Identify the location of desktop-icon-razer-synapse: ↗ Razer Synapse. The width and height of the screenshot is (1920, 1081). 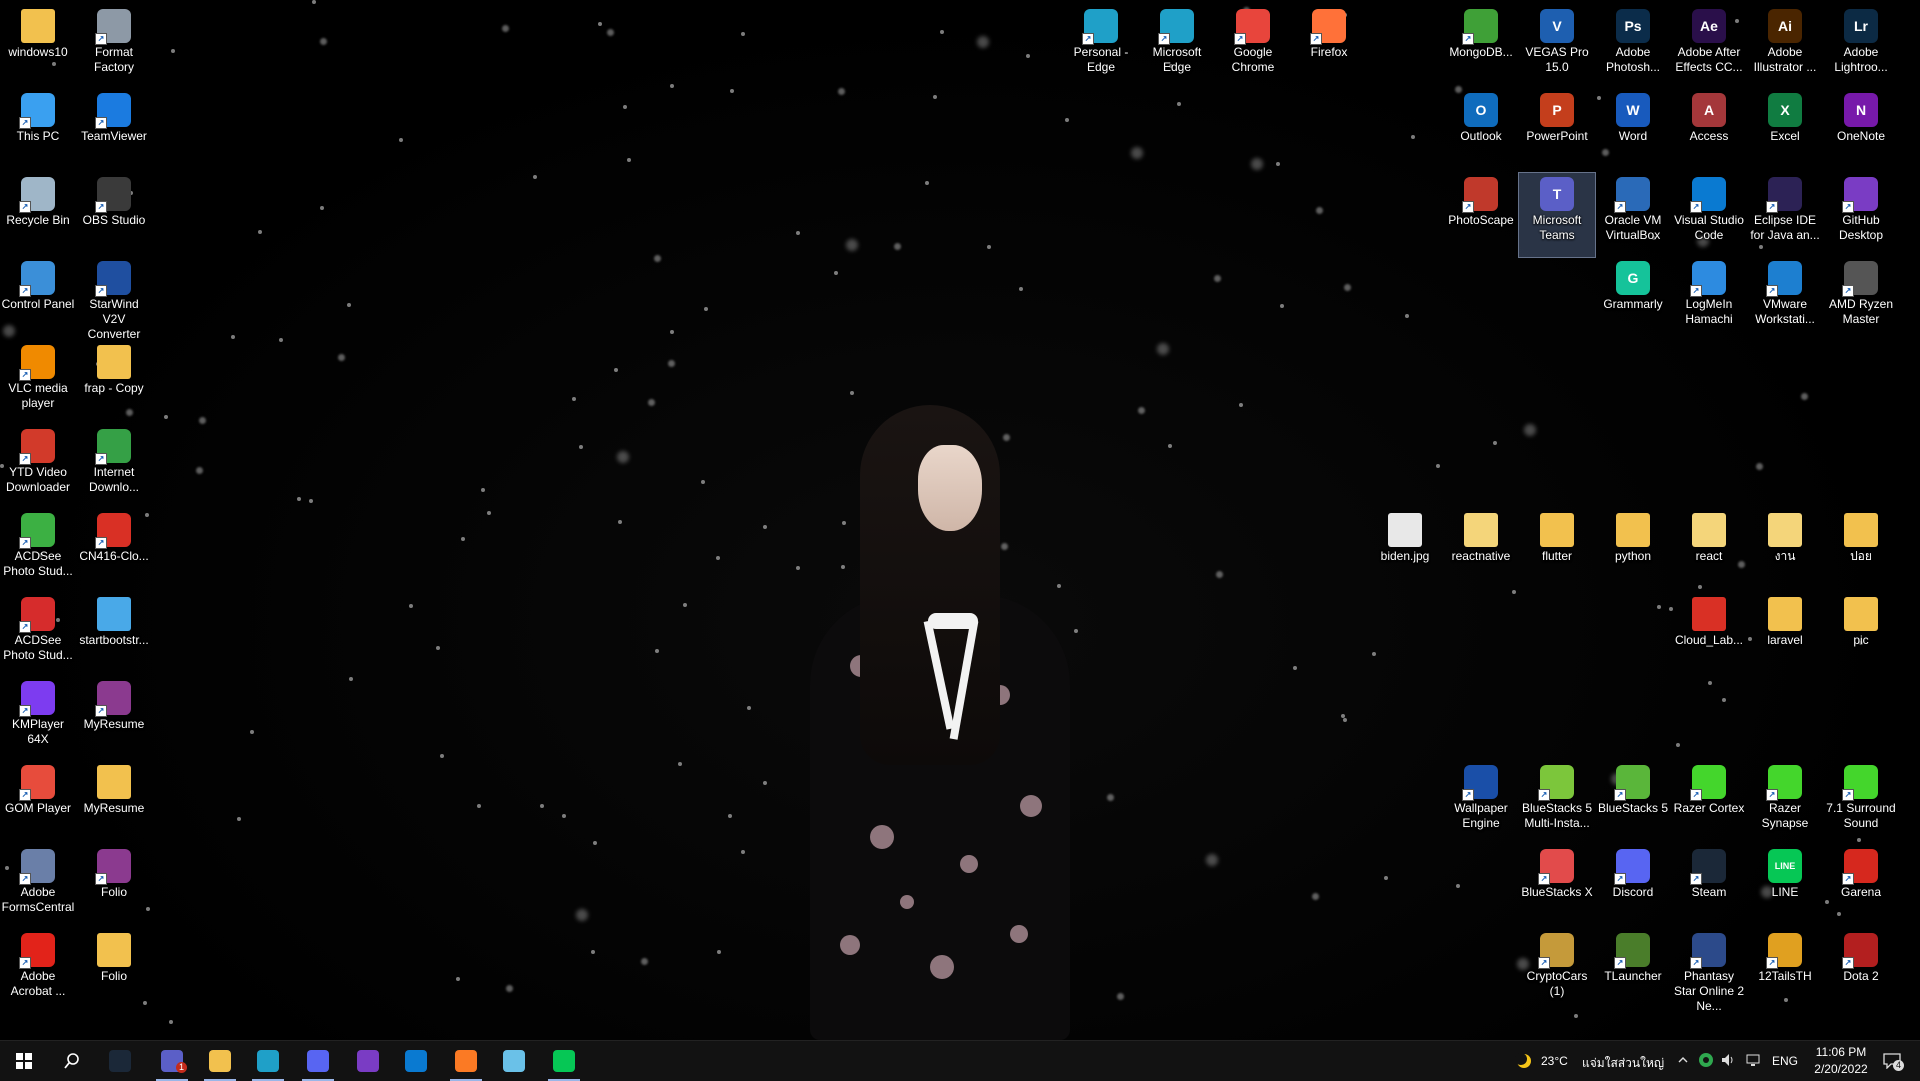
(1785, 803).